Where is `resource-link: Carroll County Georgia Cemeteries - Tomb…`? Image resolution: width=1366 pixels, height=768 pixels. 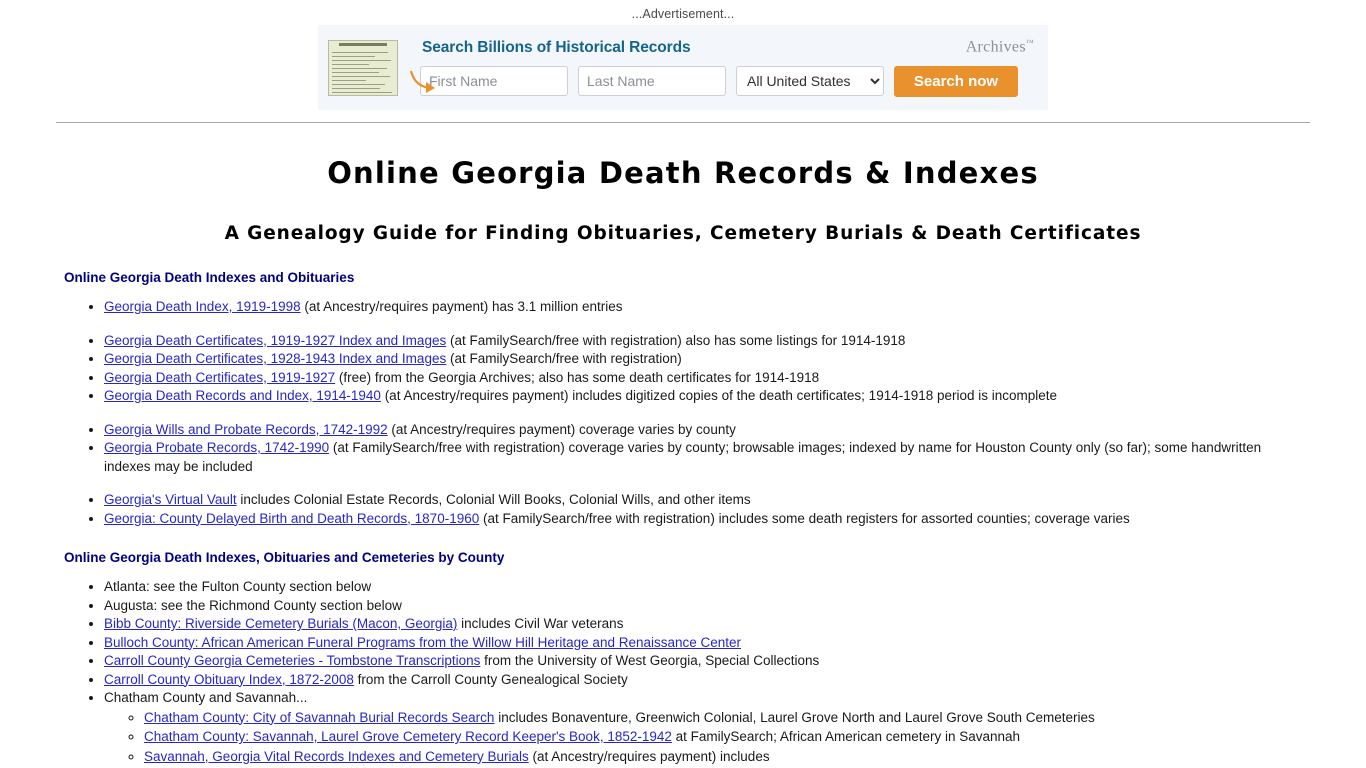 resource-link: Carroll County Georgia Cemeteries - Tomb… is located at coordinates (292, 660).